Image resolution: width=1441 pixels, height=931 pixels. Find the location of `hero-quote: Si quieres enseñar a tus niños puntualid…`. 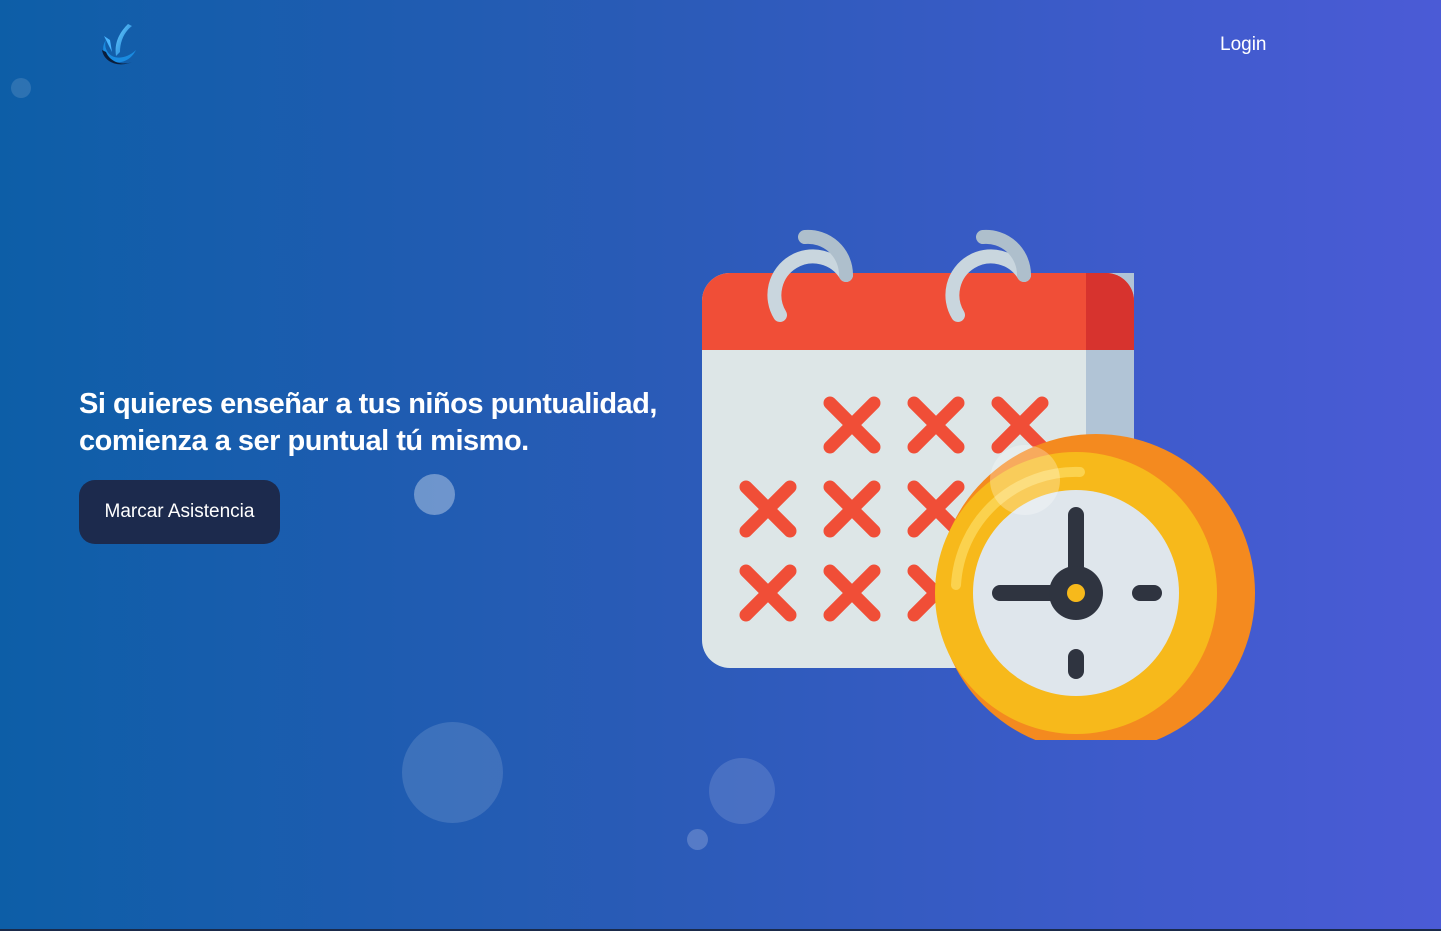

hero-quote: Si quieres enseñar a tus niños puntualid… is located at coordinates (389, 423).